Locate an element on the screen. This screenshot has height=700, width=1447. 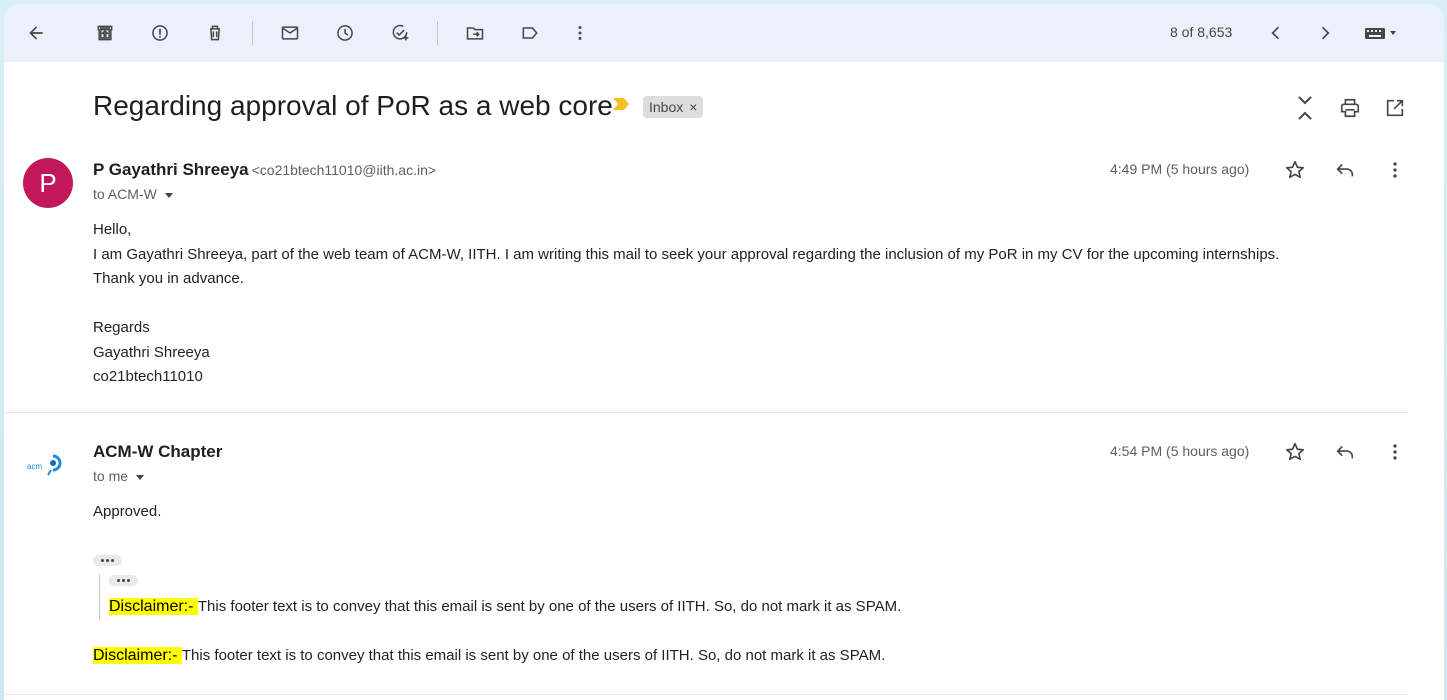
recipients-text: to ACM-W is located at coordinates (125, 194).